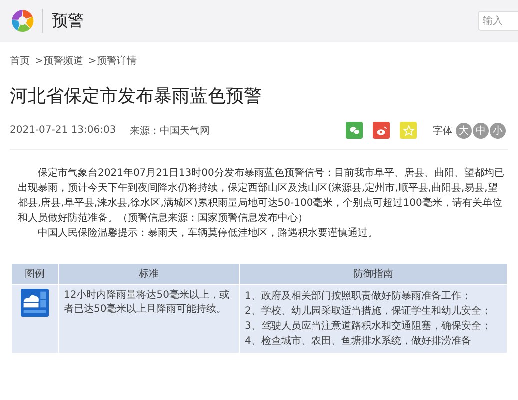  I want to click on table-cell: 12小时内降雨量将达50毫米以上，或者已达50毫米以上且降雨可能持续。, so click(149, 319).